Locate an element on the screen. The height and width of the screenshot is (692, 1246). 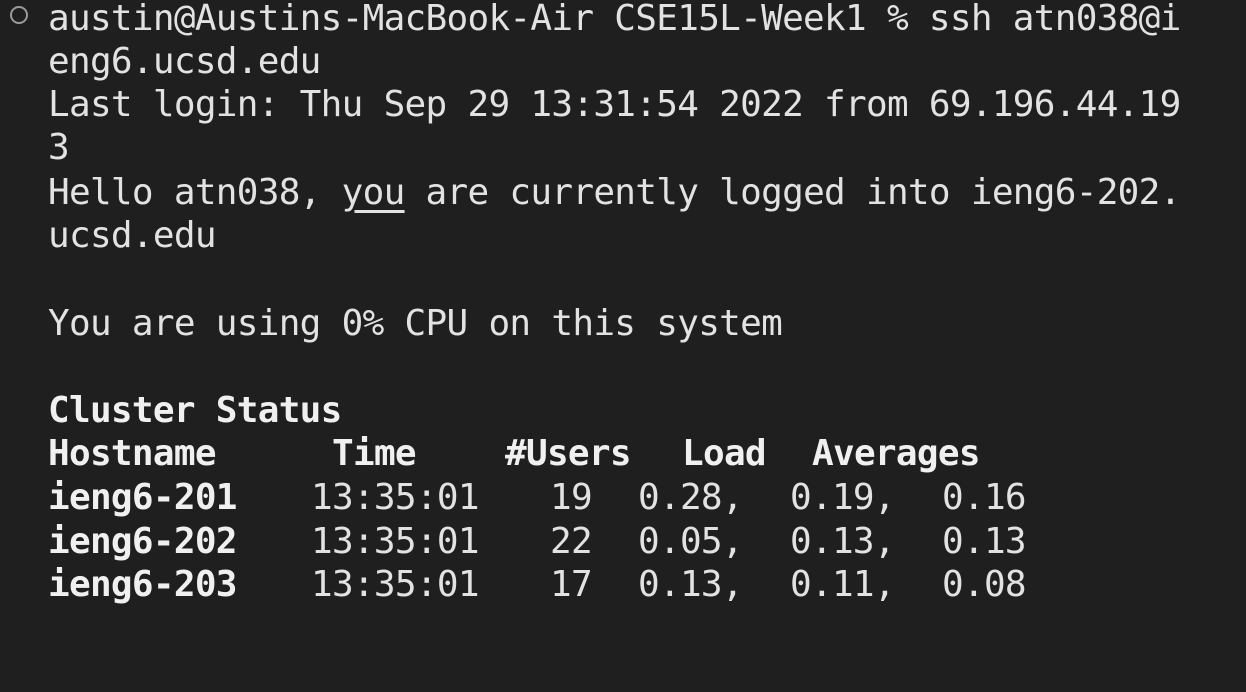
row-users: 17 is located at coordinates (571, 584).